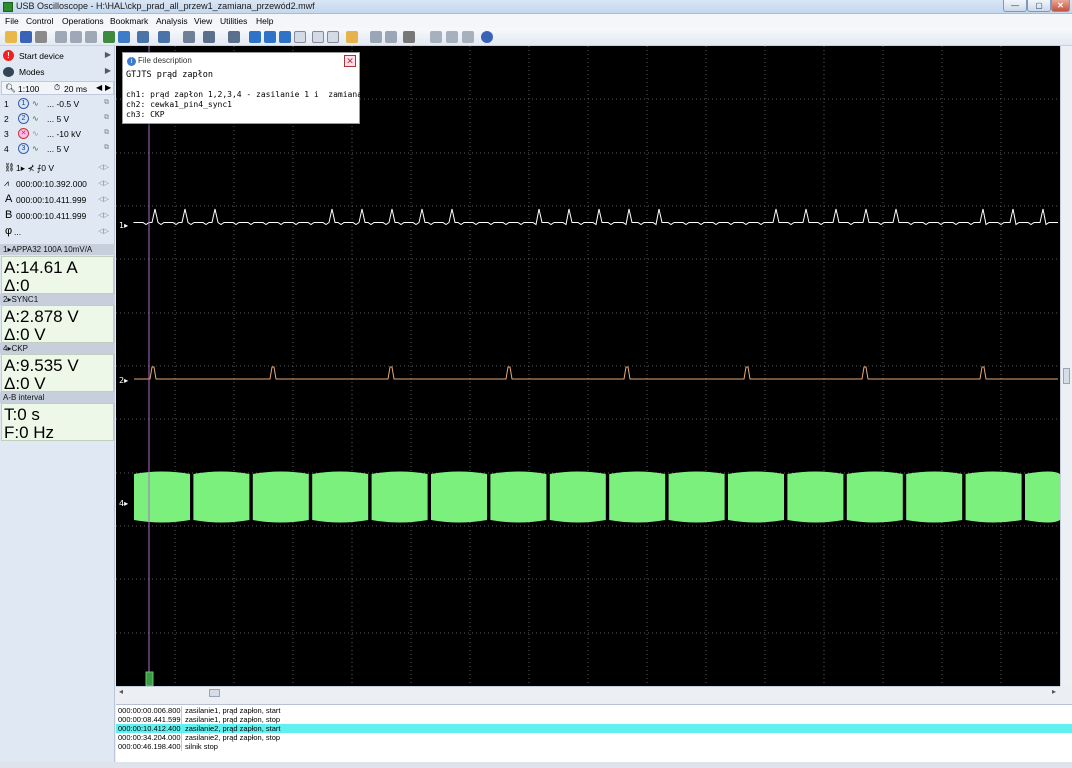 This screenshot has height=768, width=1072. I want to click on menu-bookmark: Bookmark, so click(129, 21).